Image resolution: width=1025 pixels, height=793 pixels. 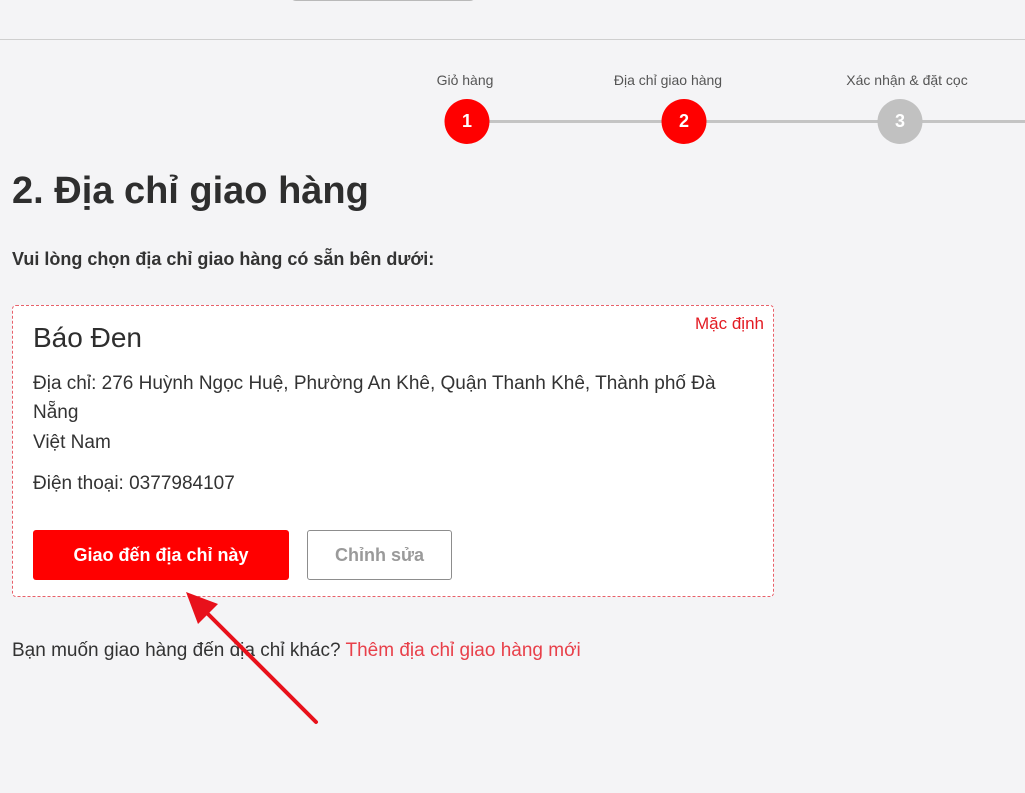 I want to click on edit-address-button: Chỉnh sửa, so click(x=379, y=555).